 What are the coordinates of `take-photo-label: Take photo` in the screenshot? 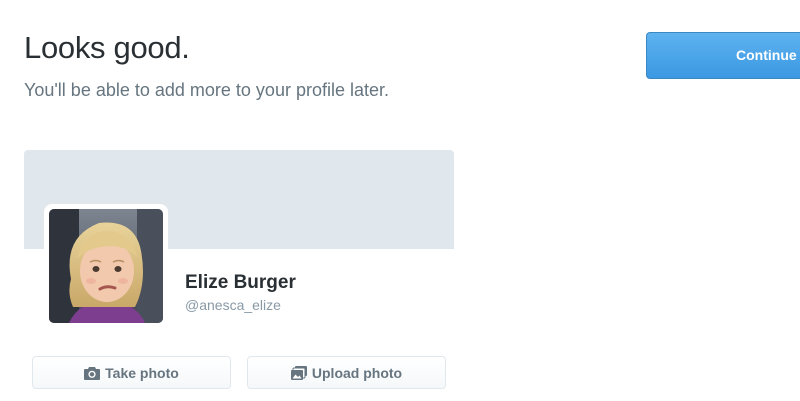 It's located at (142, 372).